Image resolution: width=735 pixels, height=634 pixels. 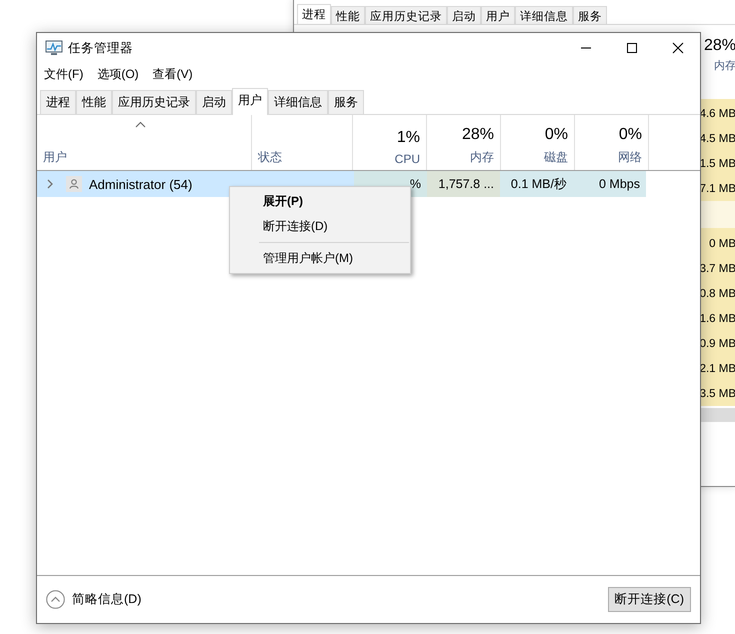 What do you see at coordinates (140, 184) in the screenshot?
I see `user-name: Administrator (54)` at bounding box center [140, 184].